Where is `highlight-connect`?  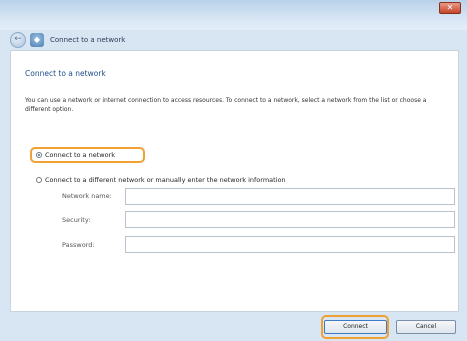
highlight-connect is located at coordinates (355, 327).